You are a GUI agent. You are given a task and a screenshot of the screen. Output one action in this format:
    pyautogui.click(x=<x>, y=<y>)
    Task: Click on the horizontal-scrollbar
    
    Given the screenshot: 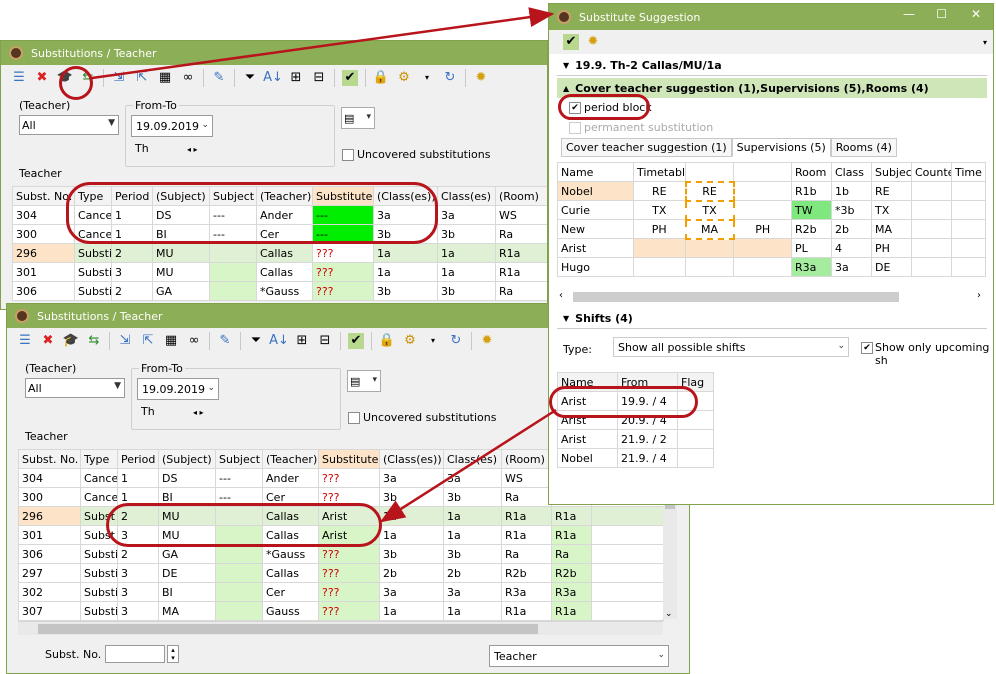 What is the action you would take?
    pyautogui.click(x=340, y=628)
    